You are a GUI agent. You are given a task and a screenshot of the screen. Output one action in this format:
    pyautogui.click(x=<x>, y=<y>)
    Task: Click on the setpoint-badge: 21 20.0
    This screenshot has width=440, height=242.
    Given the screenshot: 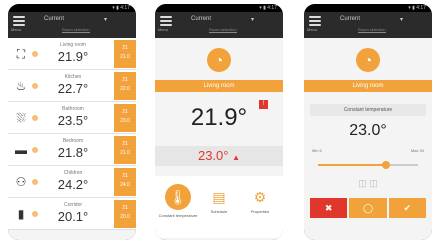 What is the action you would take?
    pyautogui.click(x=125, y=214)
    